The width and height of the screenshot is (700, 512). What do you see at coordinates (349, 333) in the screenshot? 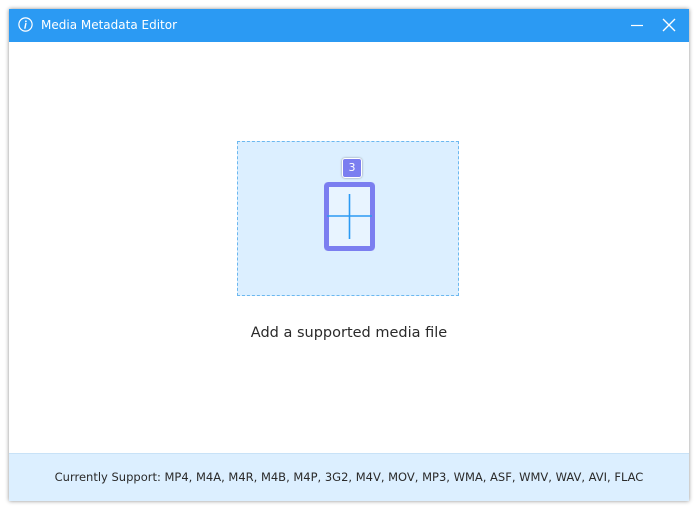
I see `add-file-prompt: Add a supported media file` at bounding box center [349, 333].